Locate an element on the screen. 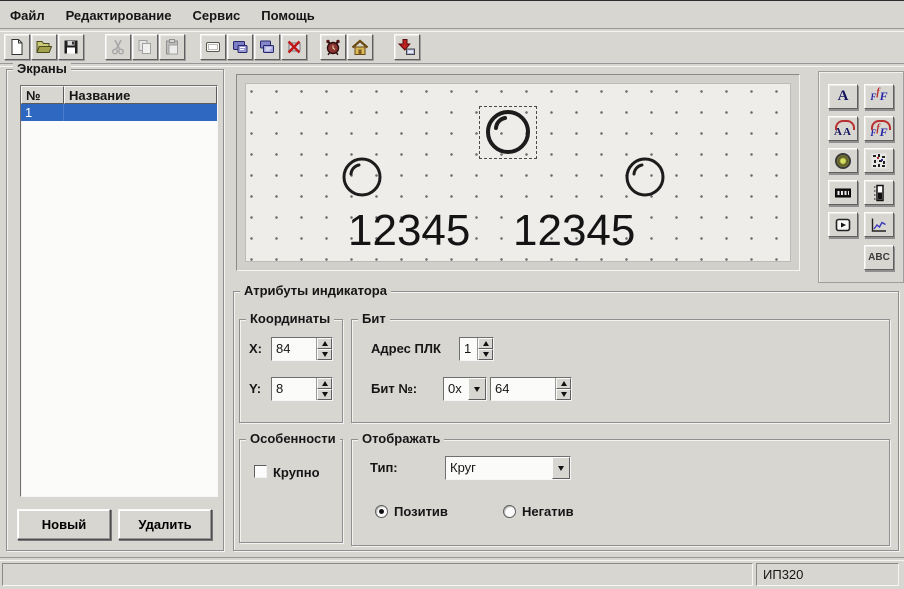 The width and height of the screenshot is (904, 589). screens-list-row-selected: 1 is located at coordinates (119, 112).